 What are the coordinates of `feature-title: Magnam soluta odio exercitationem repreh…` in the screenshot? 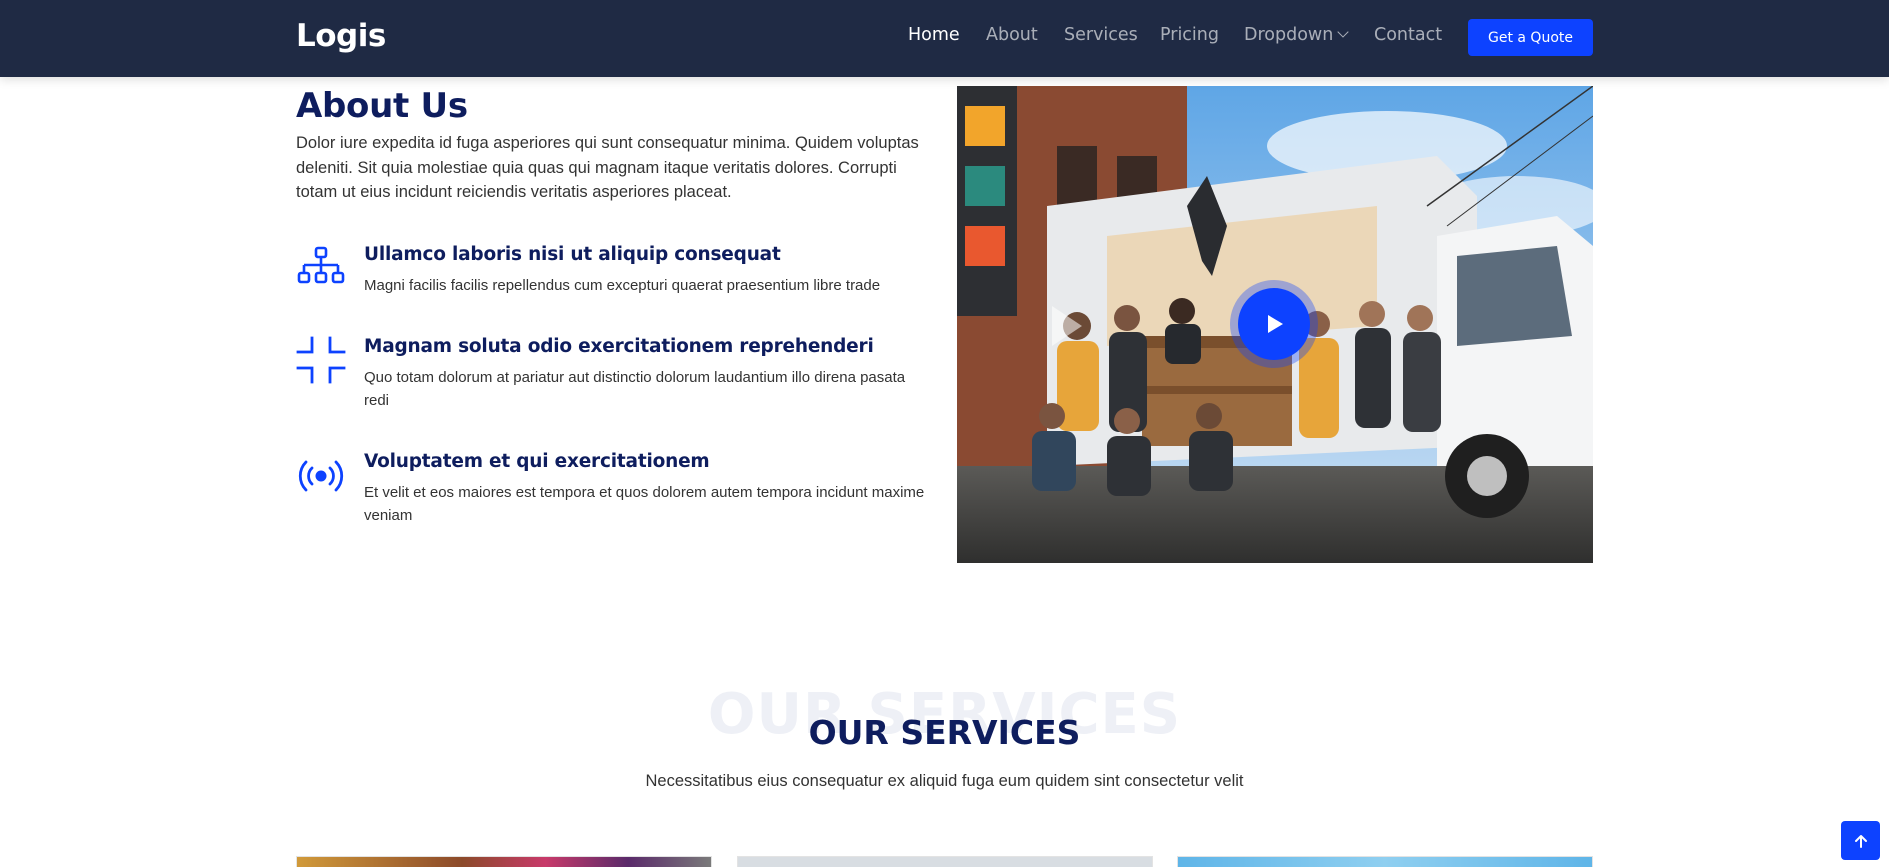 It's located at (619, 346).